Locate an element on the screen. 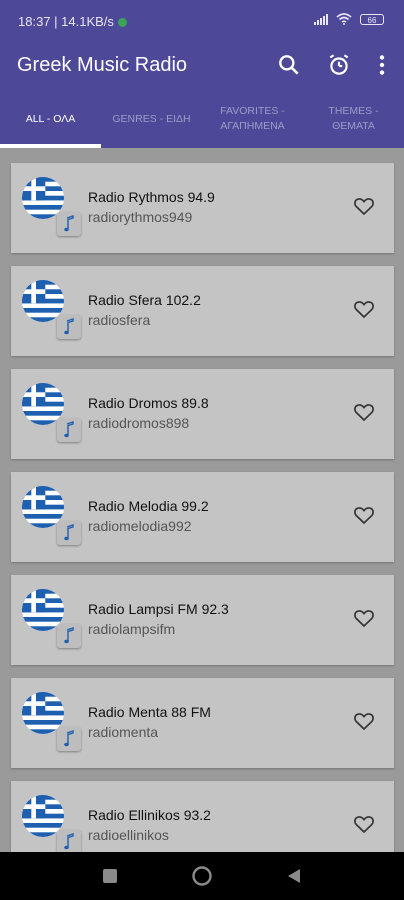  station-name: Radio Menta 88 FM is located at coordinates (149, 712).